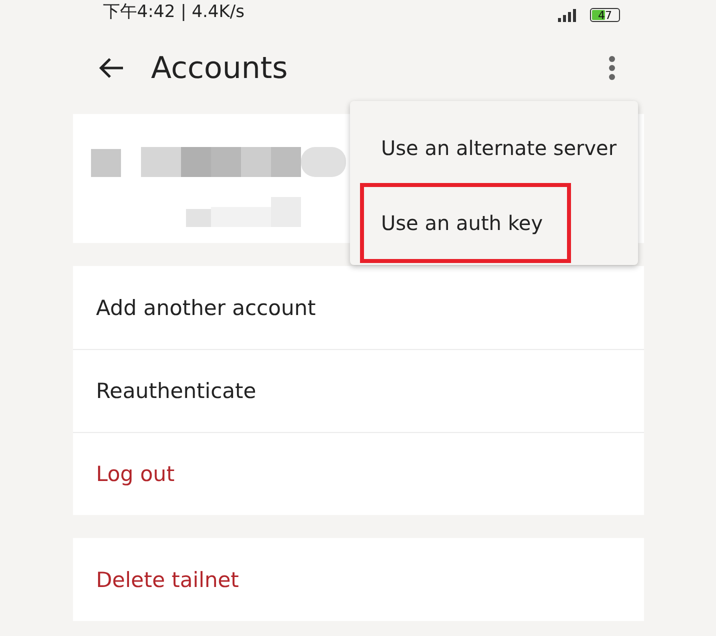 The height and width of the screenshot is (636, 716). Describe the element at coordinates (220, 68) in the screenshot. I see `page-title: Accounts` at that location.